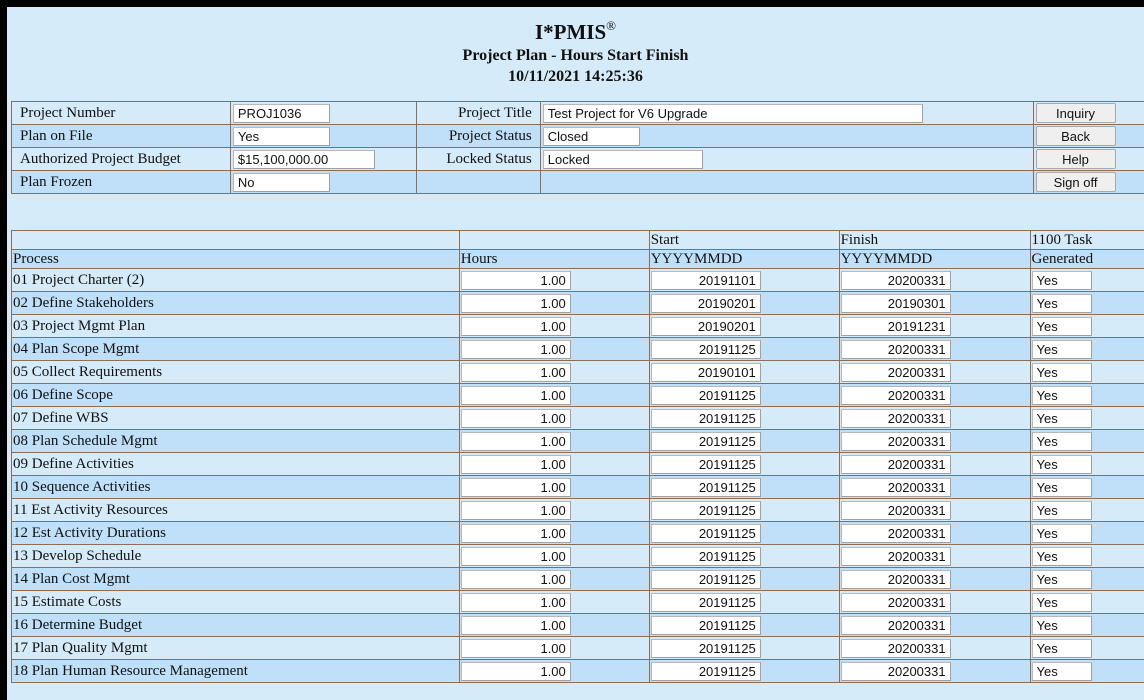 This screenshot has width=1144, height=700. Describe the element at coordinates (732, 113) in the screenshot. I see `project-title-field` at that location.